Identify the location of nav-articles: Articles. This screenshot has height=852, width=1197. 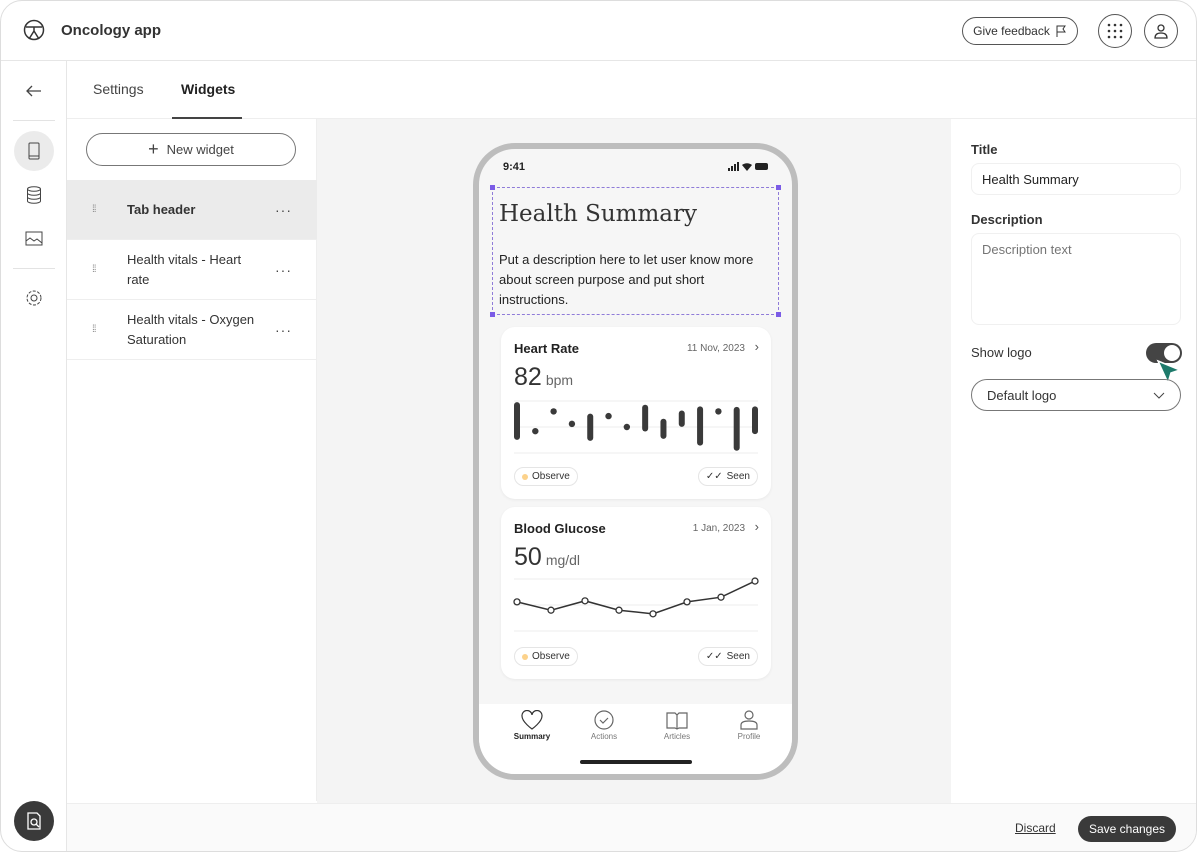
(677, 725).